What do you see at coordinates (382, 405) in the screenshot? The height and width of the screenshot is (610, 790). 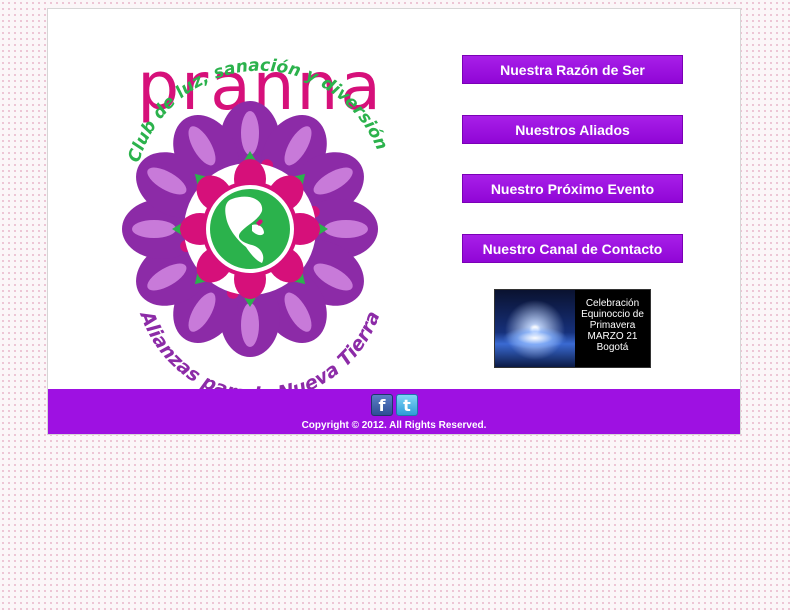 I see `facebook-icon: f` at bounding box center [382, 405].